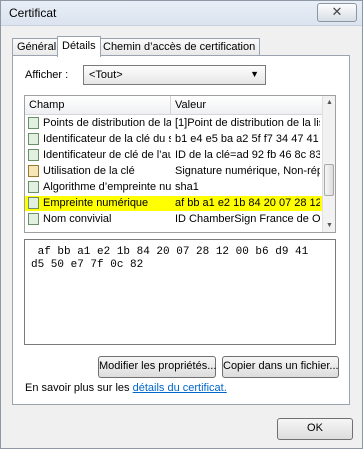 This screenshot has height=449, width=363. What do you see at coordinates (77, 219) in the screenshot?
I see `field-name: Nom convivial` at bounding box center [77, 219].